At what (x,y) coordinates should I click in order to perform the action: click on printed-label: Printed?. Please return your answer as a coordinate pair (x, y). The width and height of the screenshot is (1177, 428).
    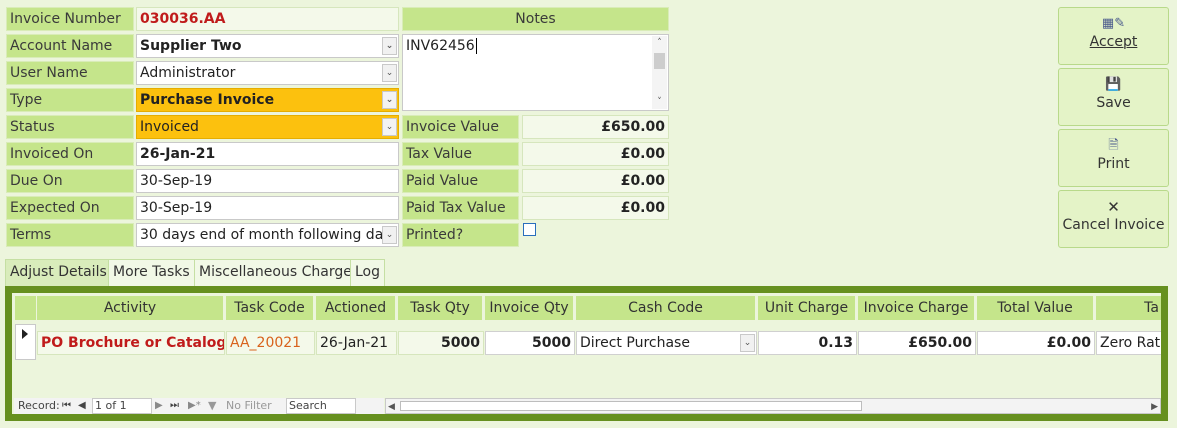
    Looking at the image, I should click on (460, 235).